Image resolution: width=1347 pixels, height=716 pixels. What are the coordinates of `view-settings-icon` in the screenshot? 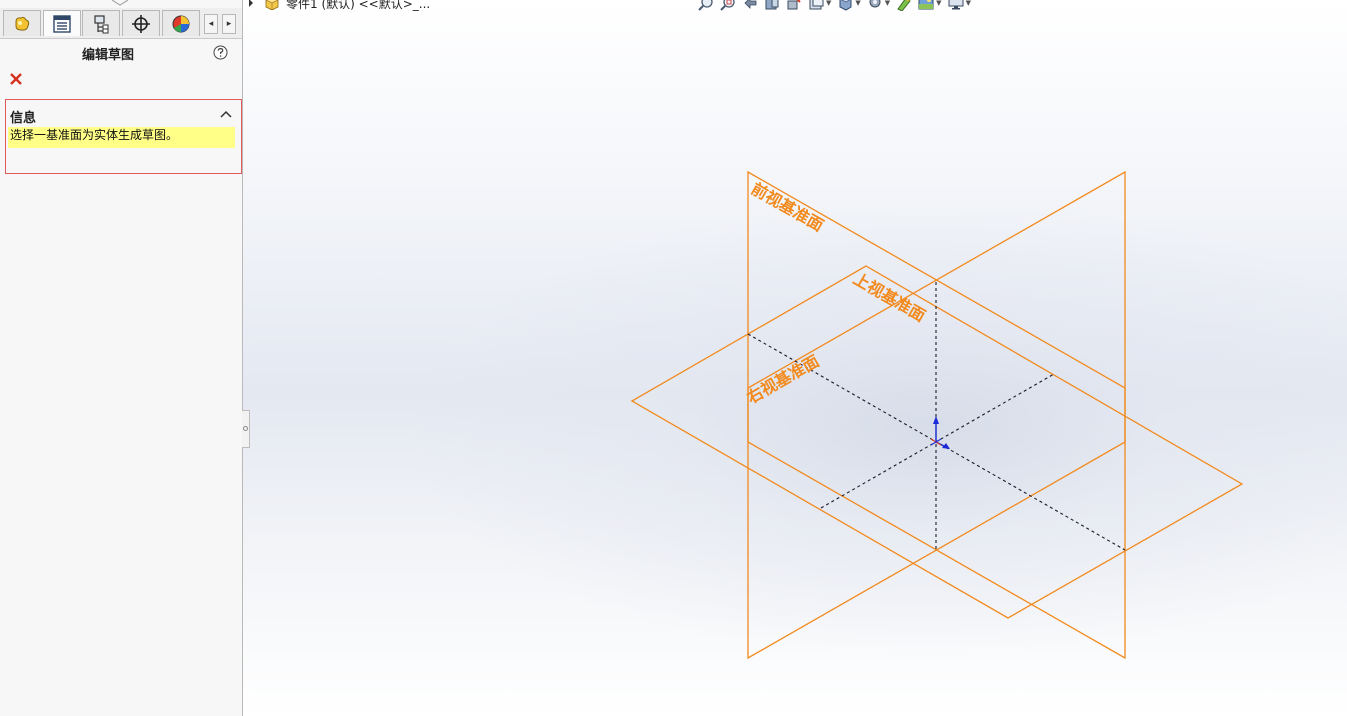 It's located at (956, 5).